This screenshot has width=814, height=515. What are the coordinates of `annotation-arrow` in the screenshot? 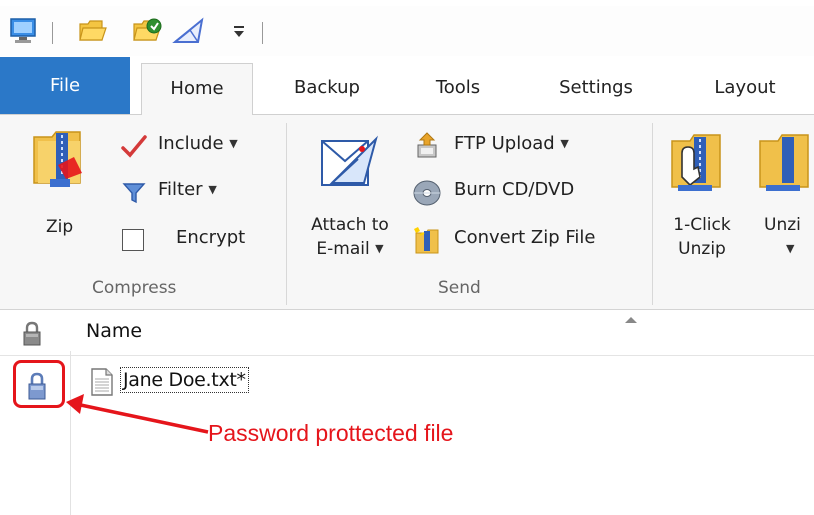 It's located at (137, 417).